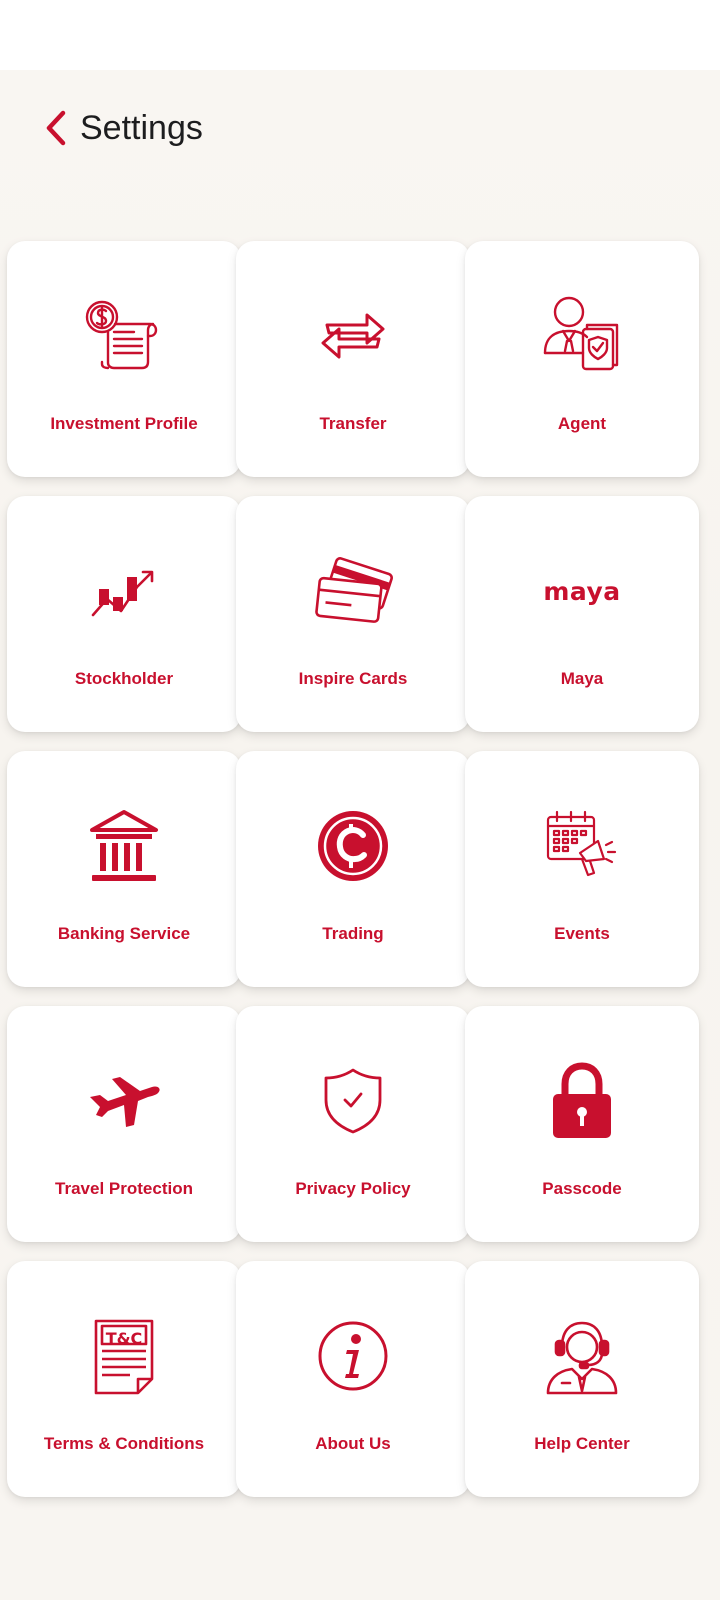 The height and width of the screenshot is (1600, 720). Describe the element at coordinates (124, 1188) in the screenshot. I see `tile-label: Travel Protection` at that location.